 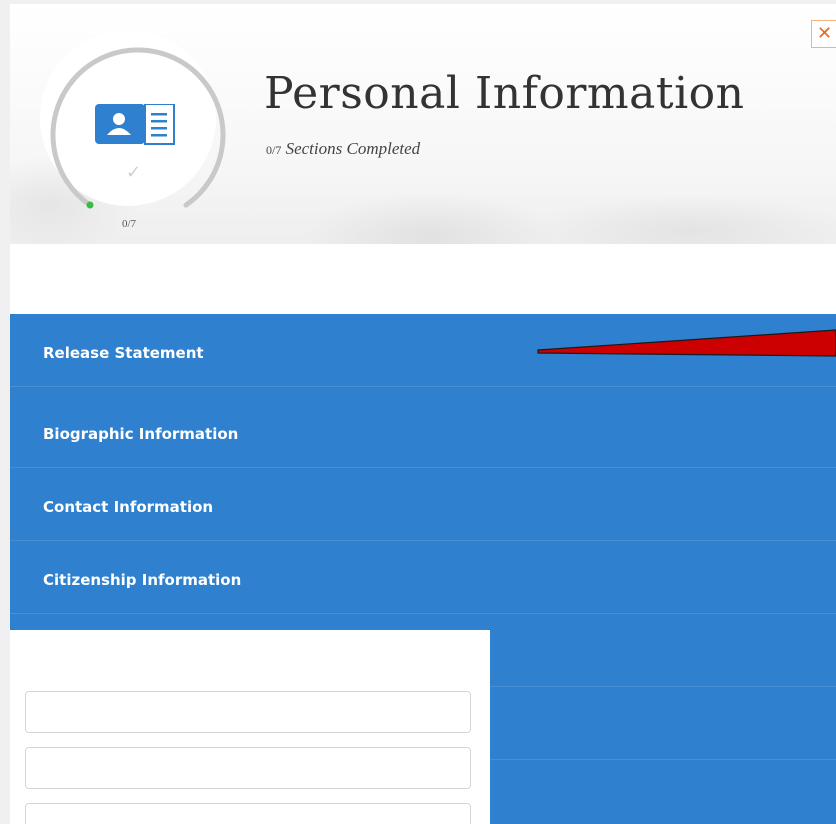 What do you see at coordinates (135, 124) in the screenshot?
I see `contact-card-icon` at bounding box center [135, 124].